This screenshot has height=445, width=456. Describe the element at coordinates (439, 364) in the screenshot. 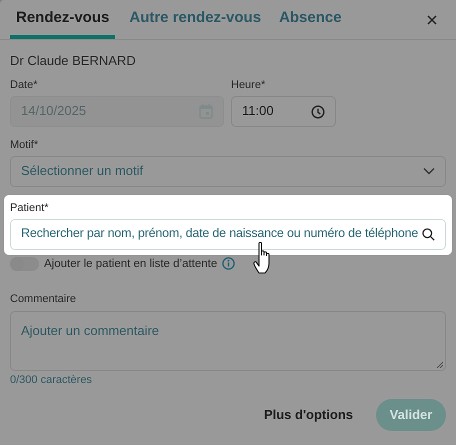

I see `resize-handle-icon` at that location.